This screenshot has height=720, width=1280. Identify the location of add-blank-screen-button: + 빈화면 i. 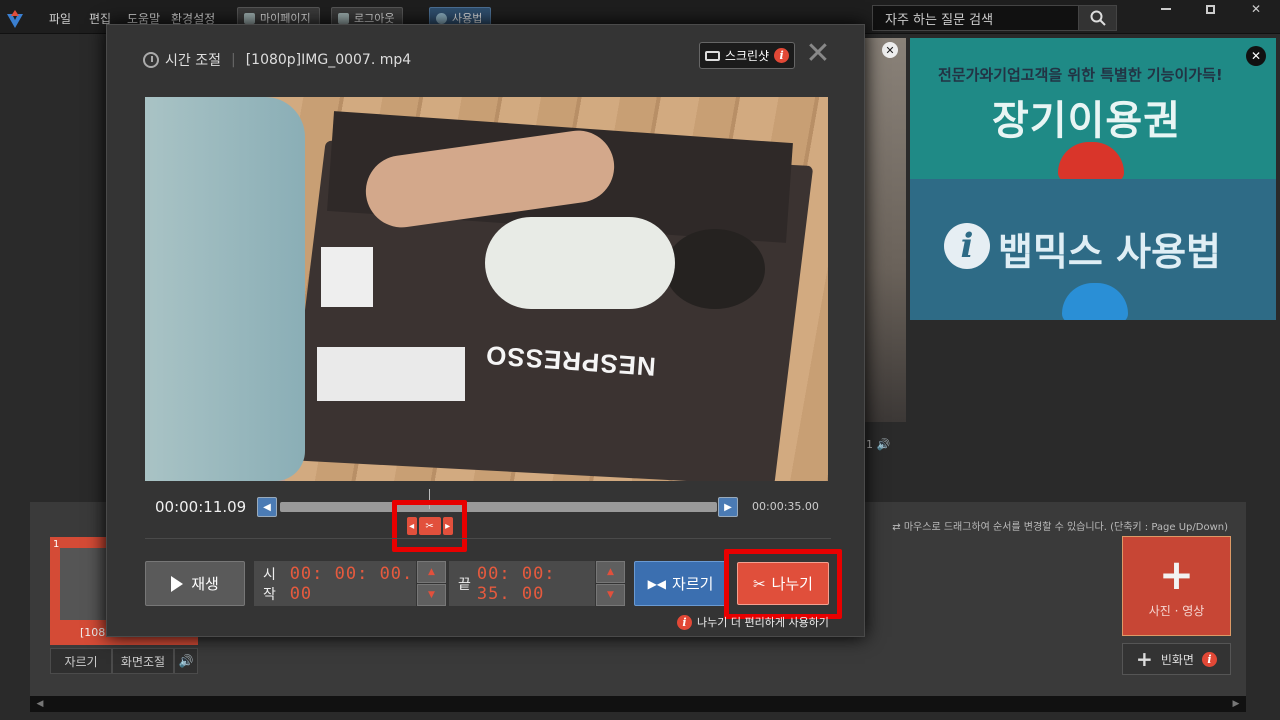
(1176, 659).